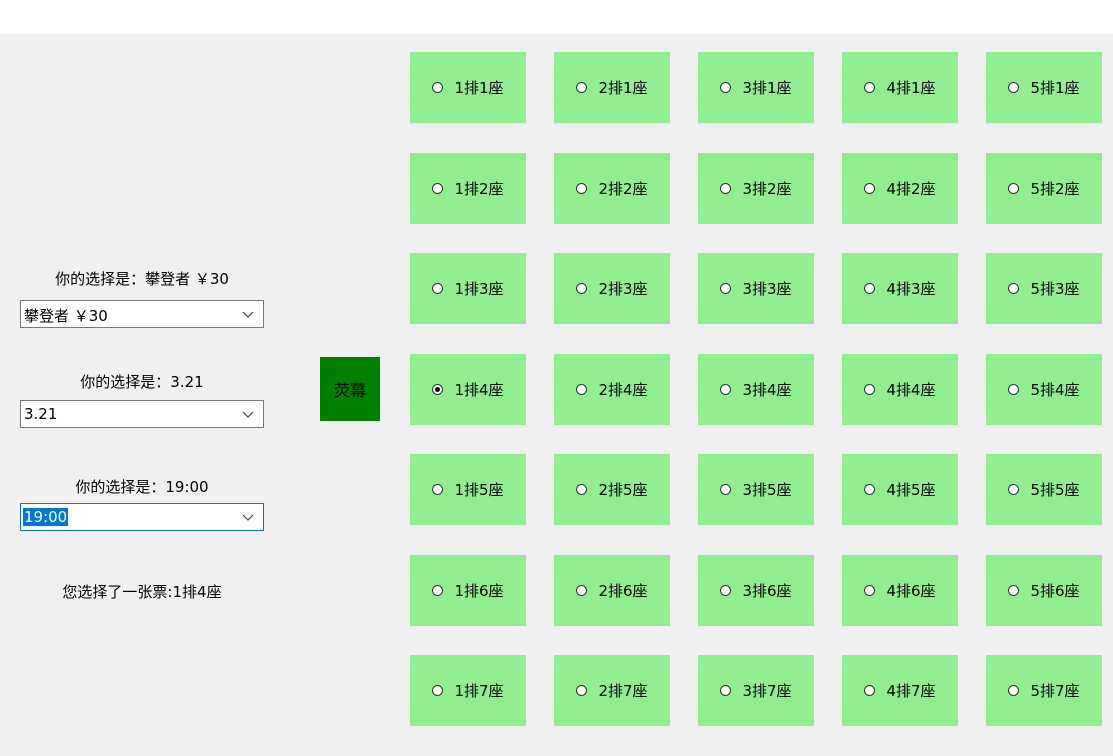 The height and width of the screenshot is (756, 1113). I want to click on seat-r4c2: 2排4座, so click(612, 389).